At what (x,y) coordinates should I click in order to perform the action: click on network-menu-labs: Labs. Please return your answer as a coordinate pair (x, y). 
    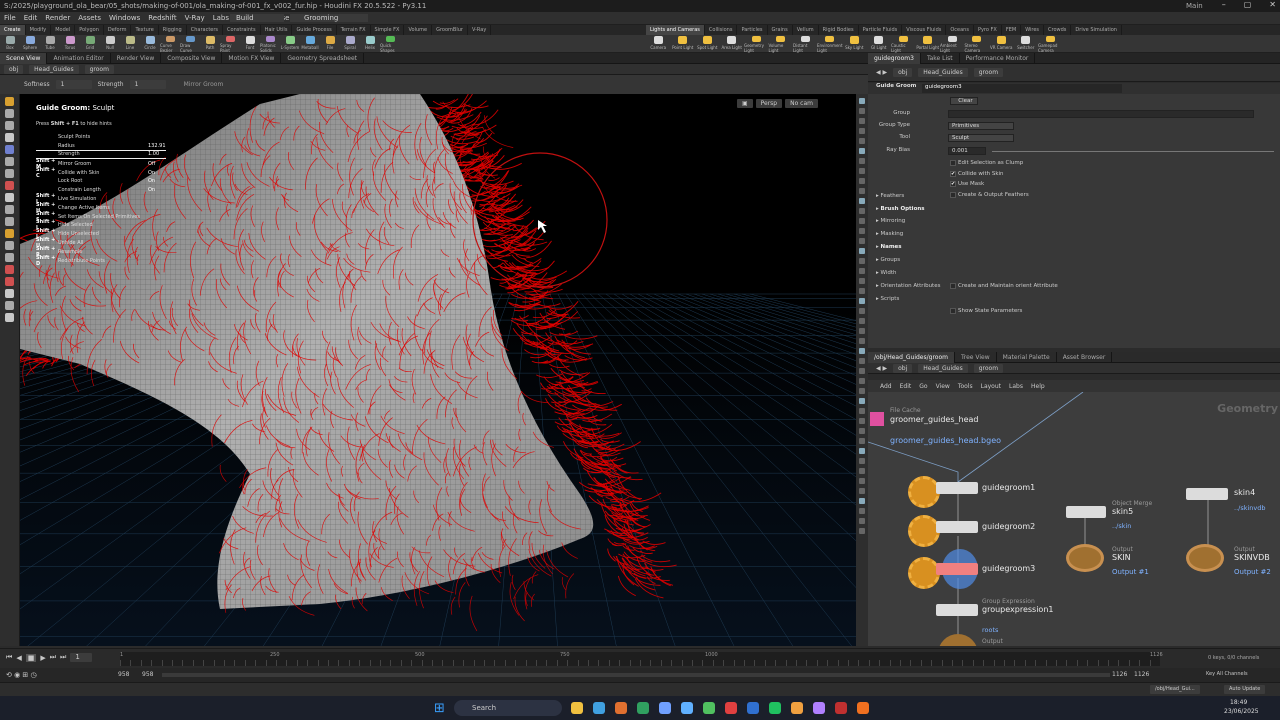
    Looking at the image, I should click on (1016, 386).